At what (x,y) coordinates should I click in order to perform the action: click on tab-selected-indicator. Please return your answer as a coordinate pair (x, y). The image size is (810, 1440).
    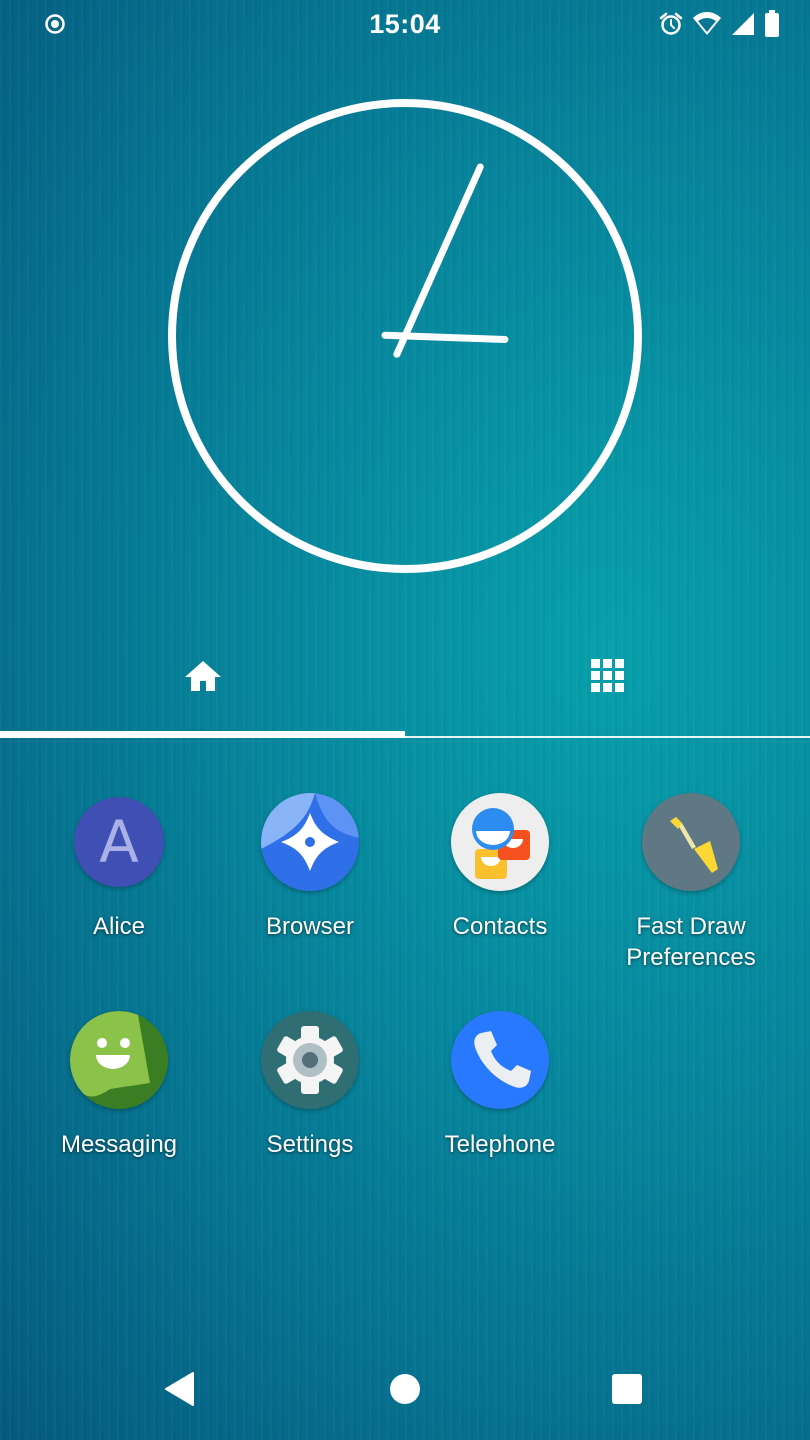
    Looking at the image, I should click on (202, 734).